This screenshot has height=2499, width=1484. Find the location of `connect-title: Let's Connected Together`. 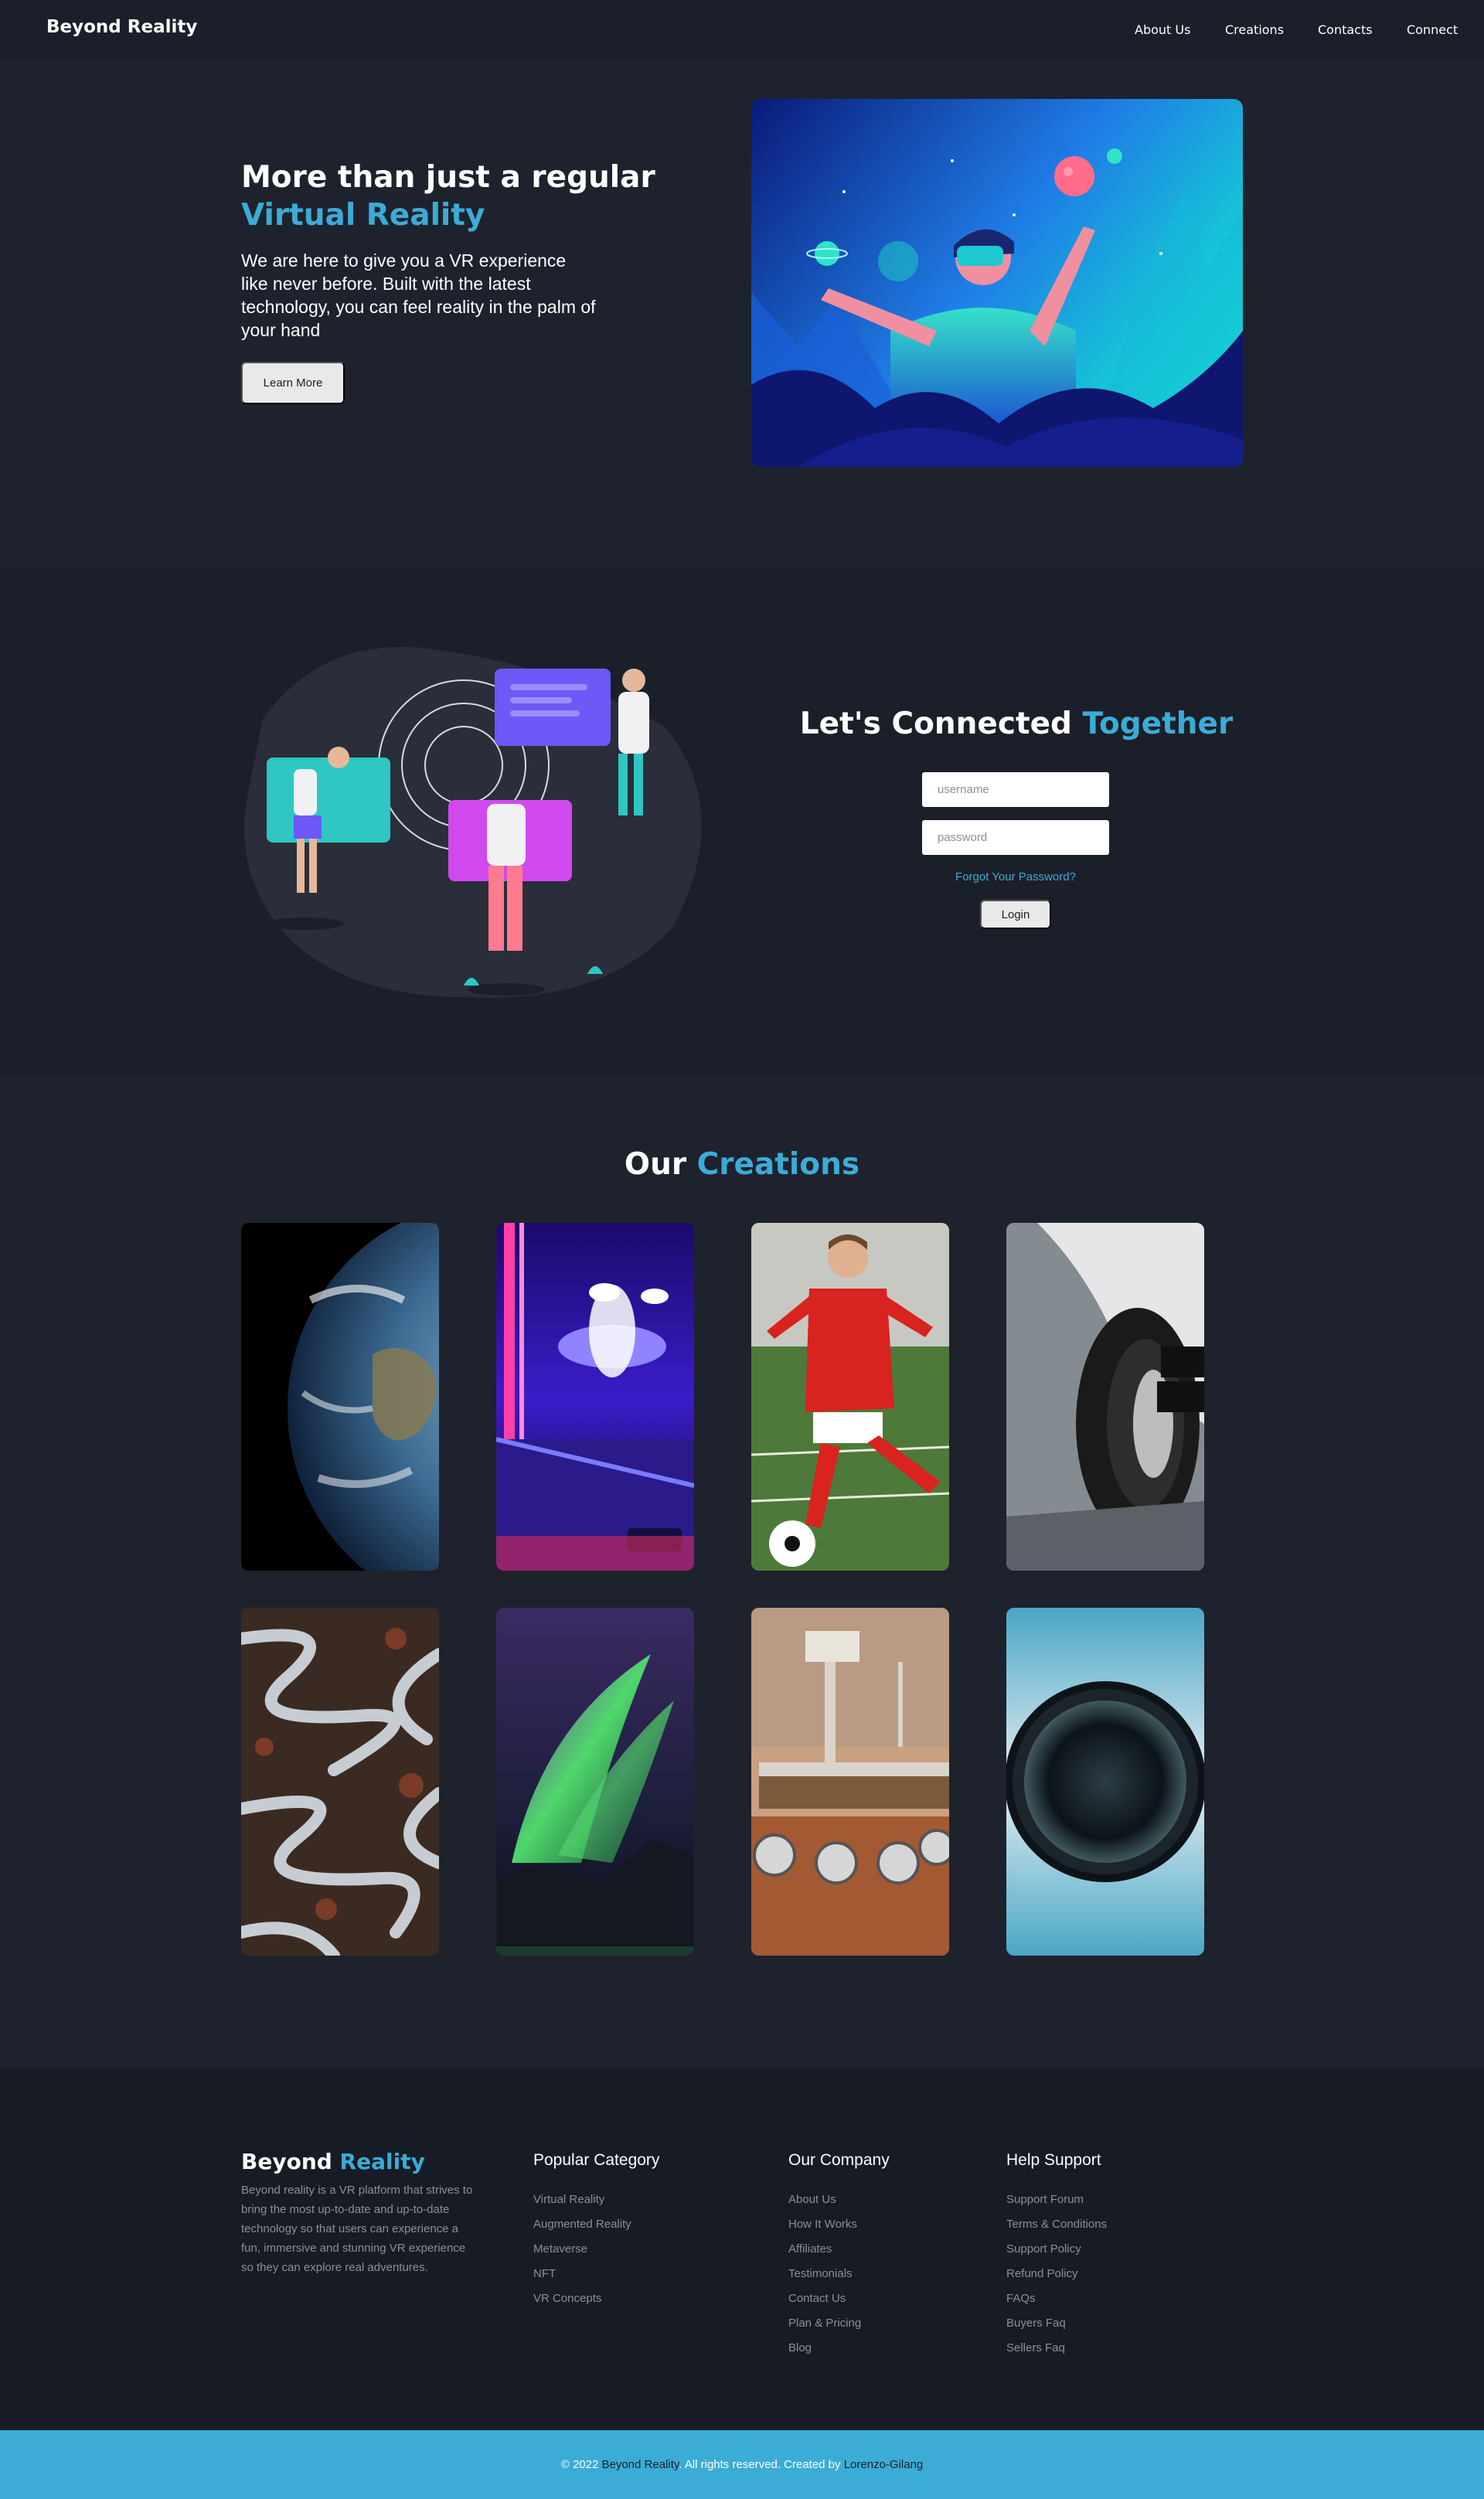

connect-title: Let's Connected Together is located at coordinates (1016, 723).